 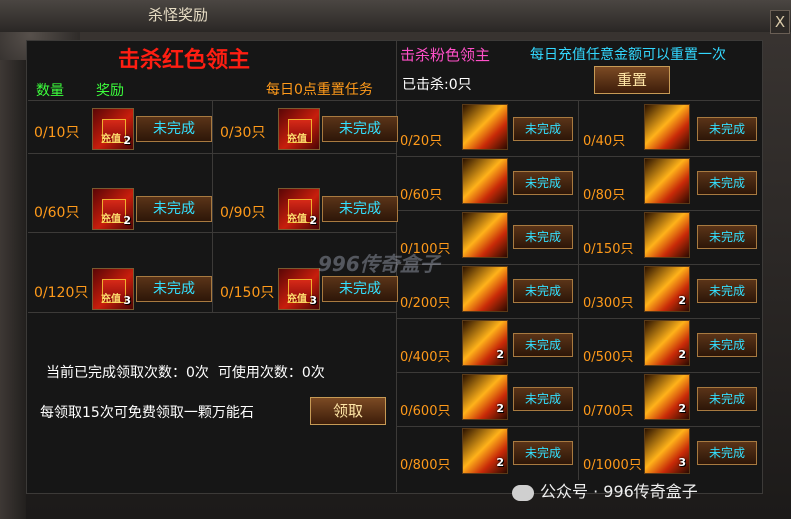 I want to click on recharge-note: 每日充值任意金额可以重置一次, so click(x=628, y=55).